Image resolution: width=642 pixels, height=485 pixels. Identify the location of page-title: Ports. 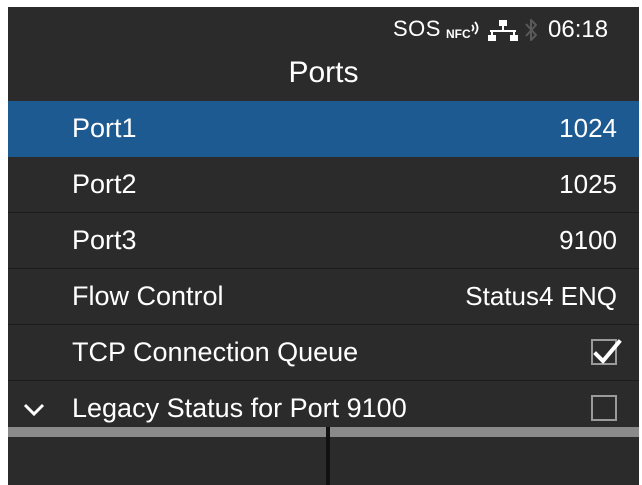
(323, 72).